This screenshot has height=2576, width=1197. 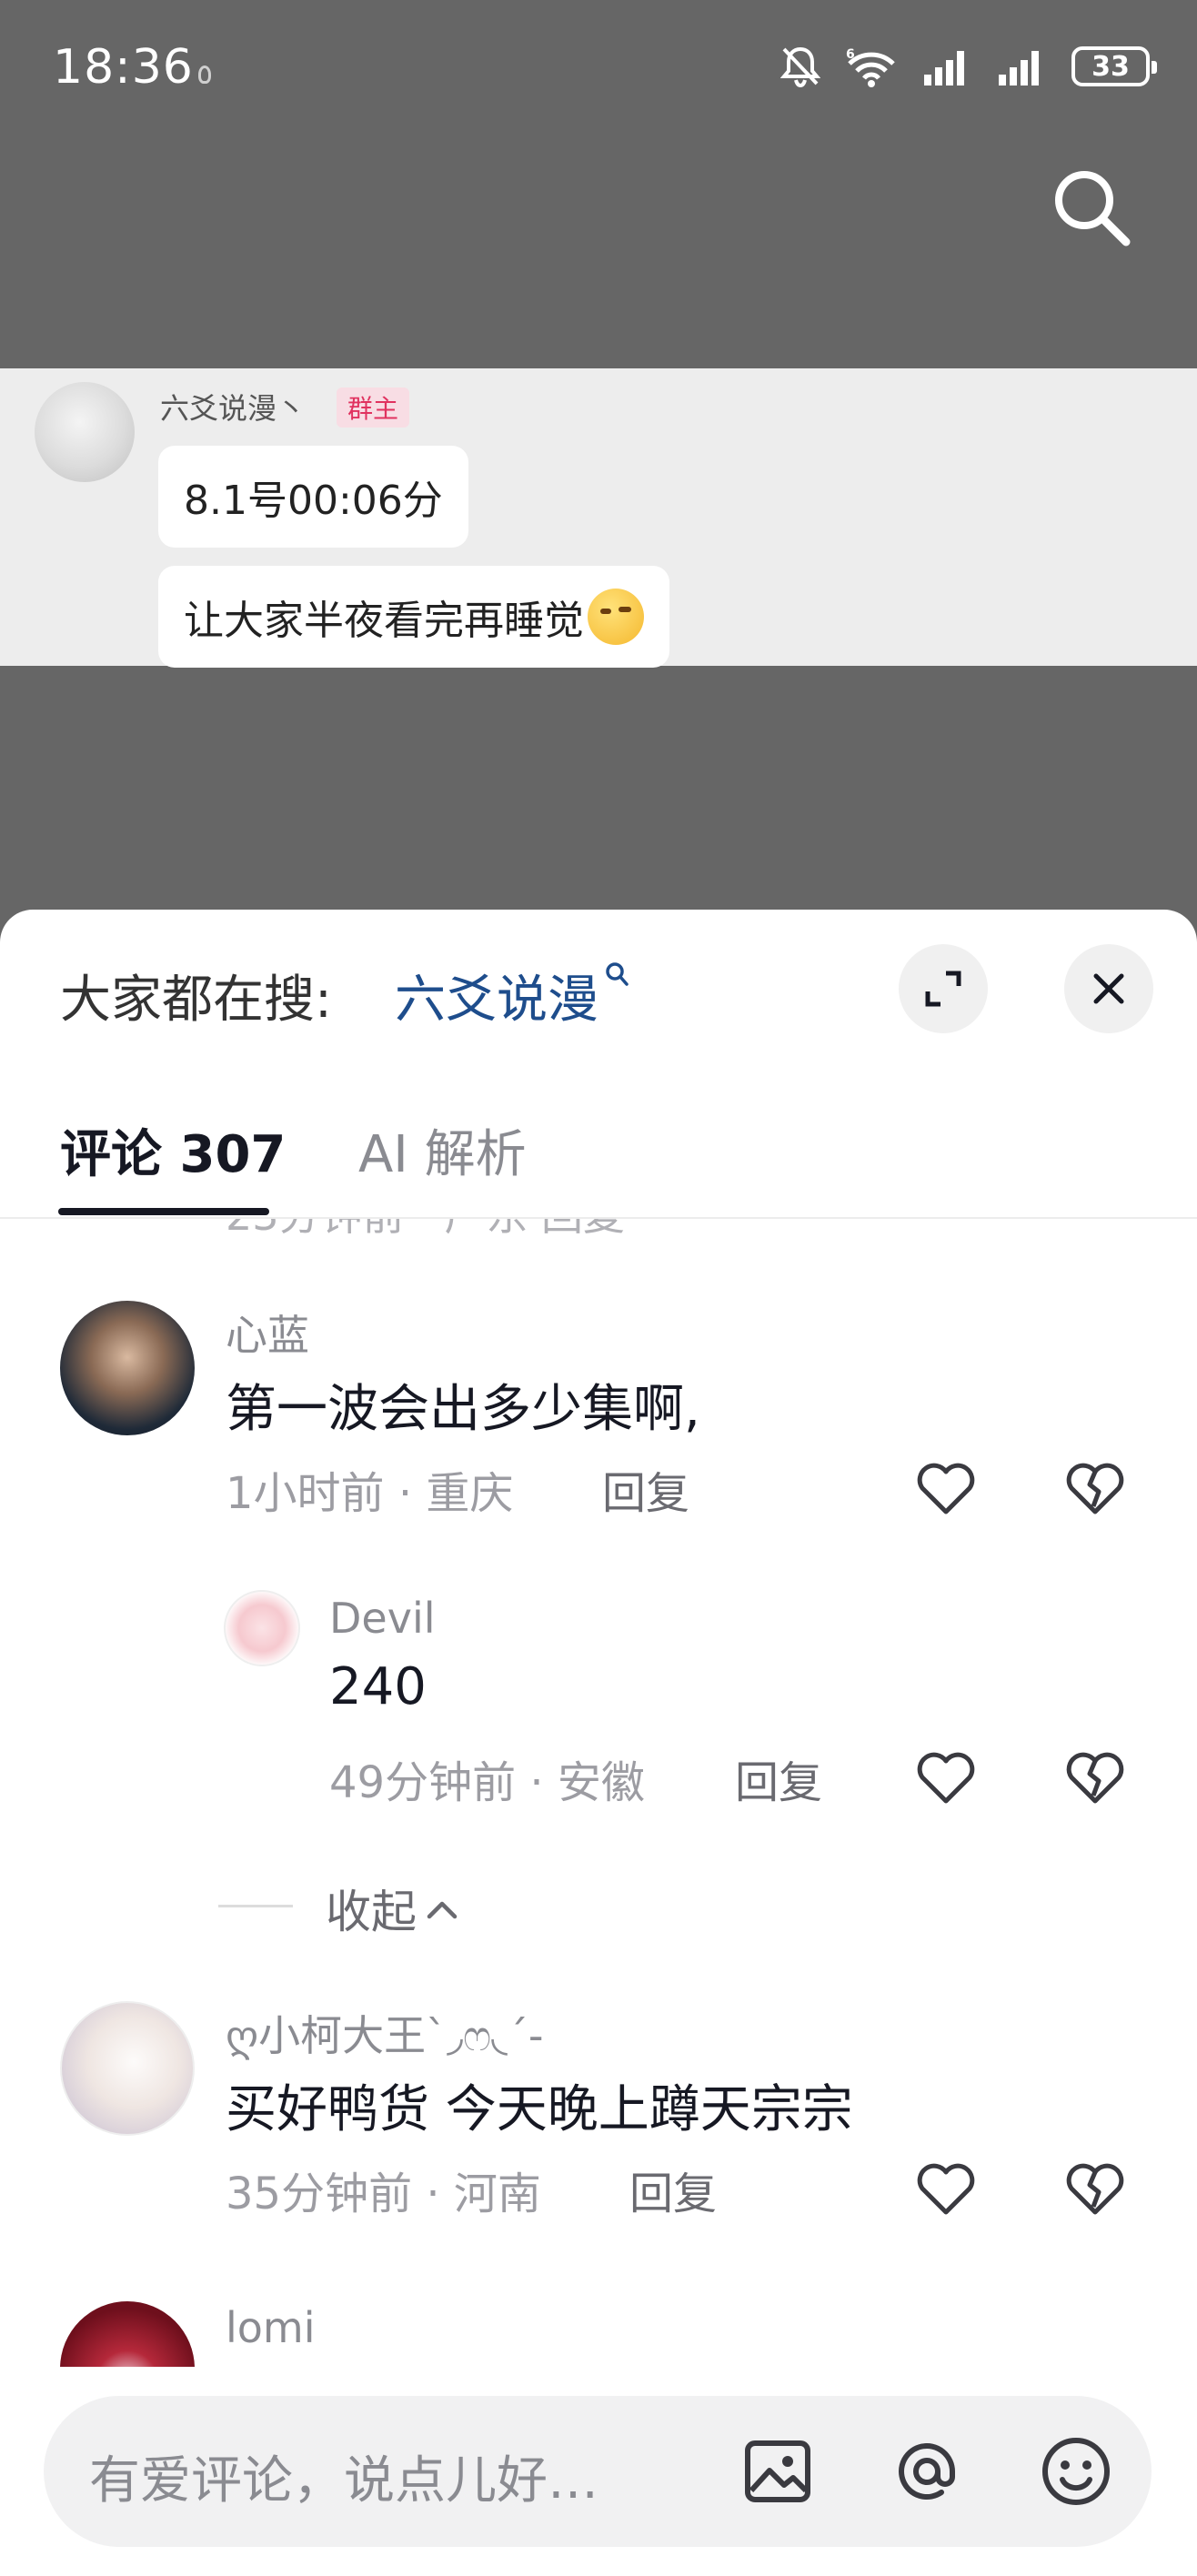 What do you see at coordinates (423, 1782) in the screenshot?
I see `comment-time: 49分钟前` at bounding box center [423, 1782].